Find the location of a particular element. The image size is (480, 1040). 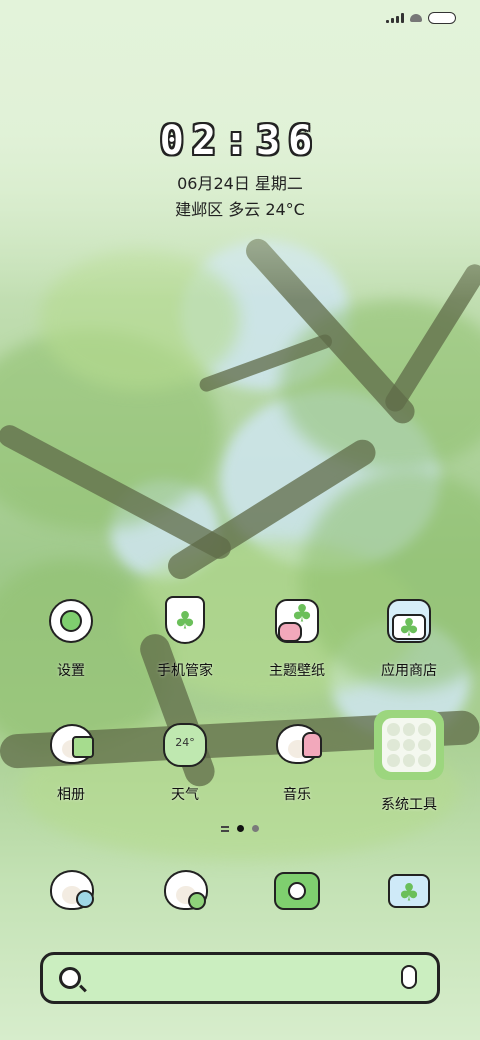

page-menu-icon is located at coordinates (225, 828).